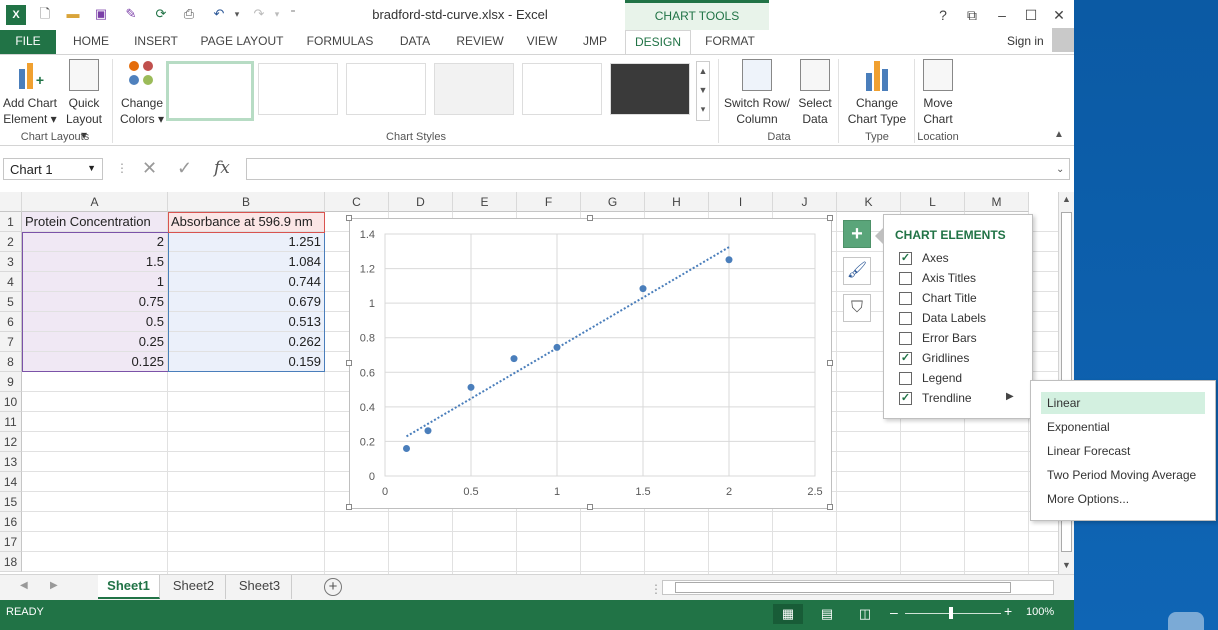 Image resolution: width=1218 pixels, height=630 pixels. Describe the element at coordinates (184, 168) in the screenshot. I see `enter-check-icon: ✓` at that location.